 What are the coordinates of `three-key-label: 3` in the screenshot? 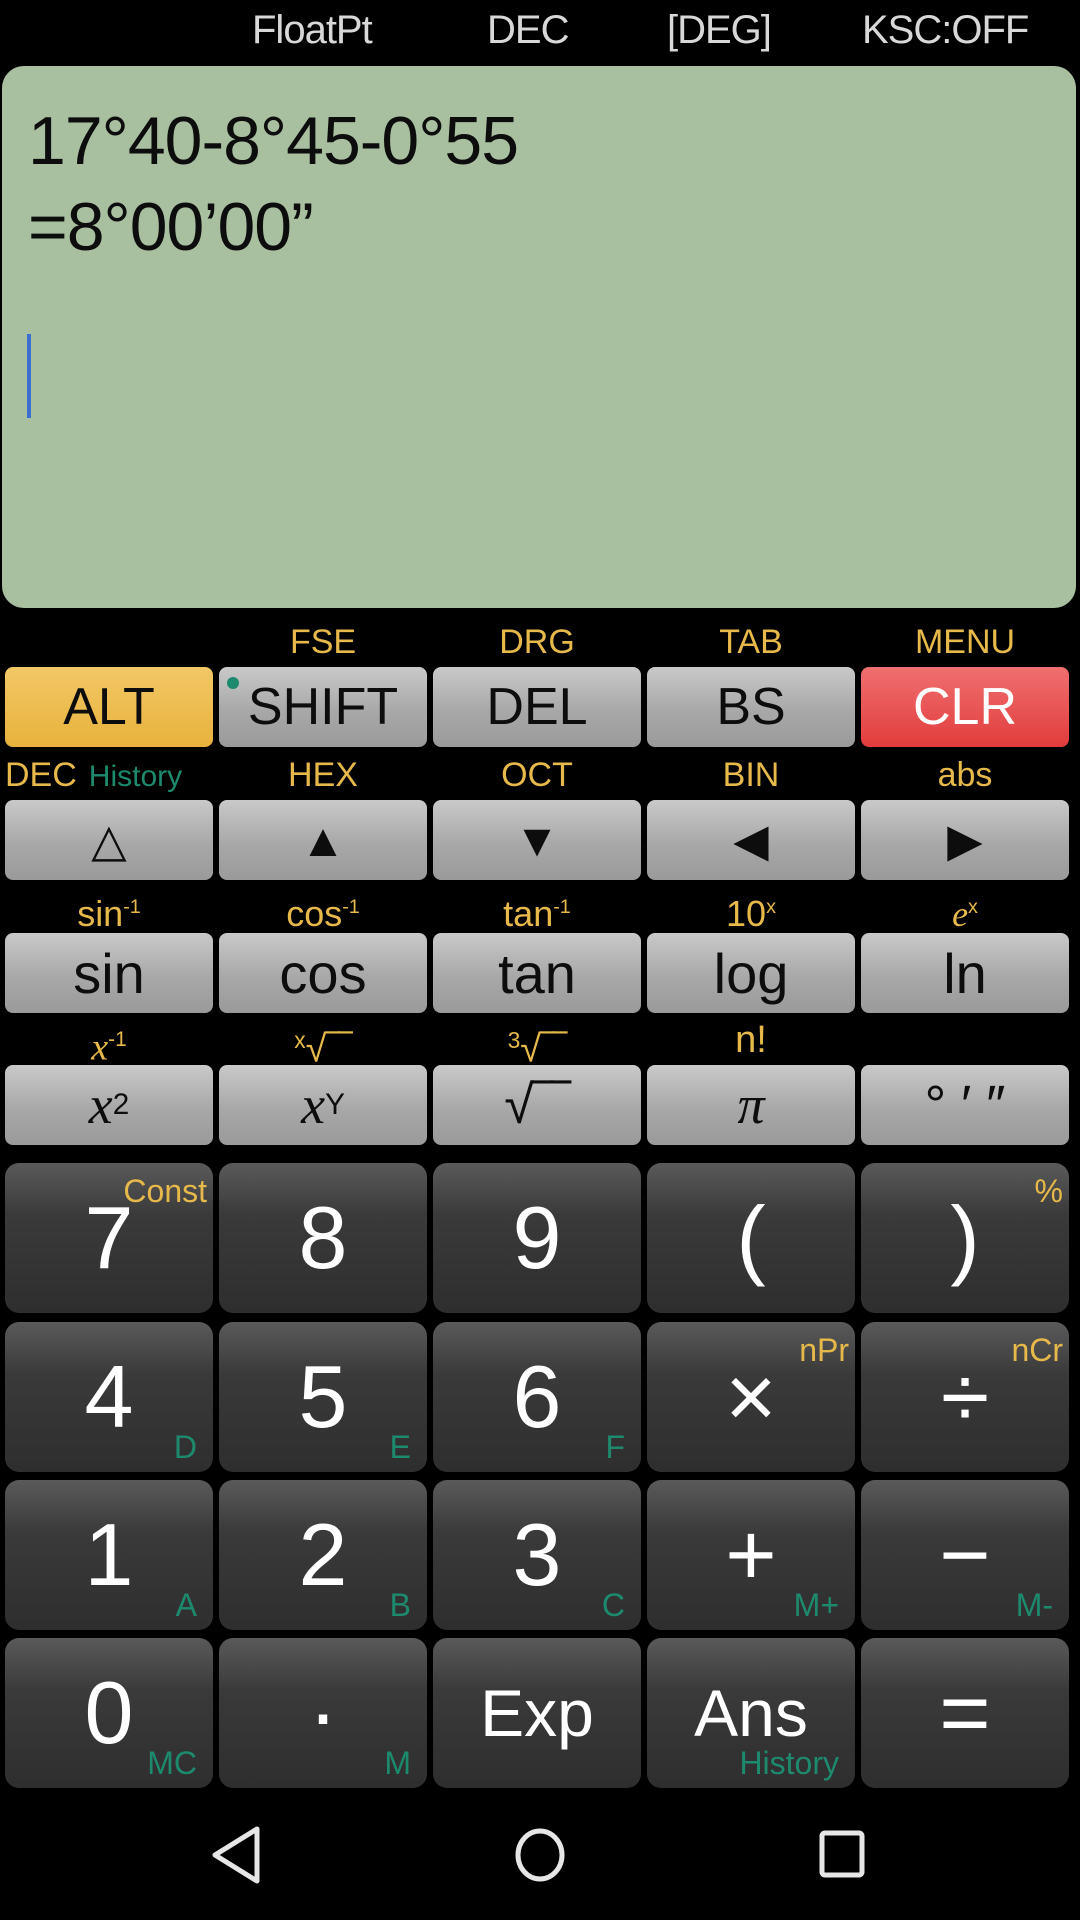 It's located at (537, 1554).